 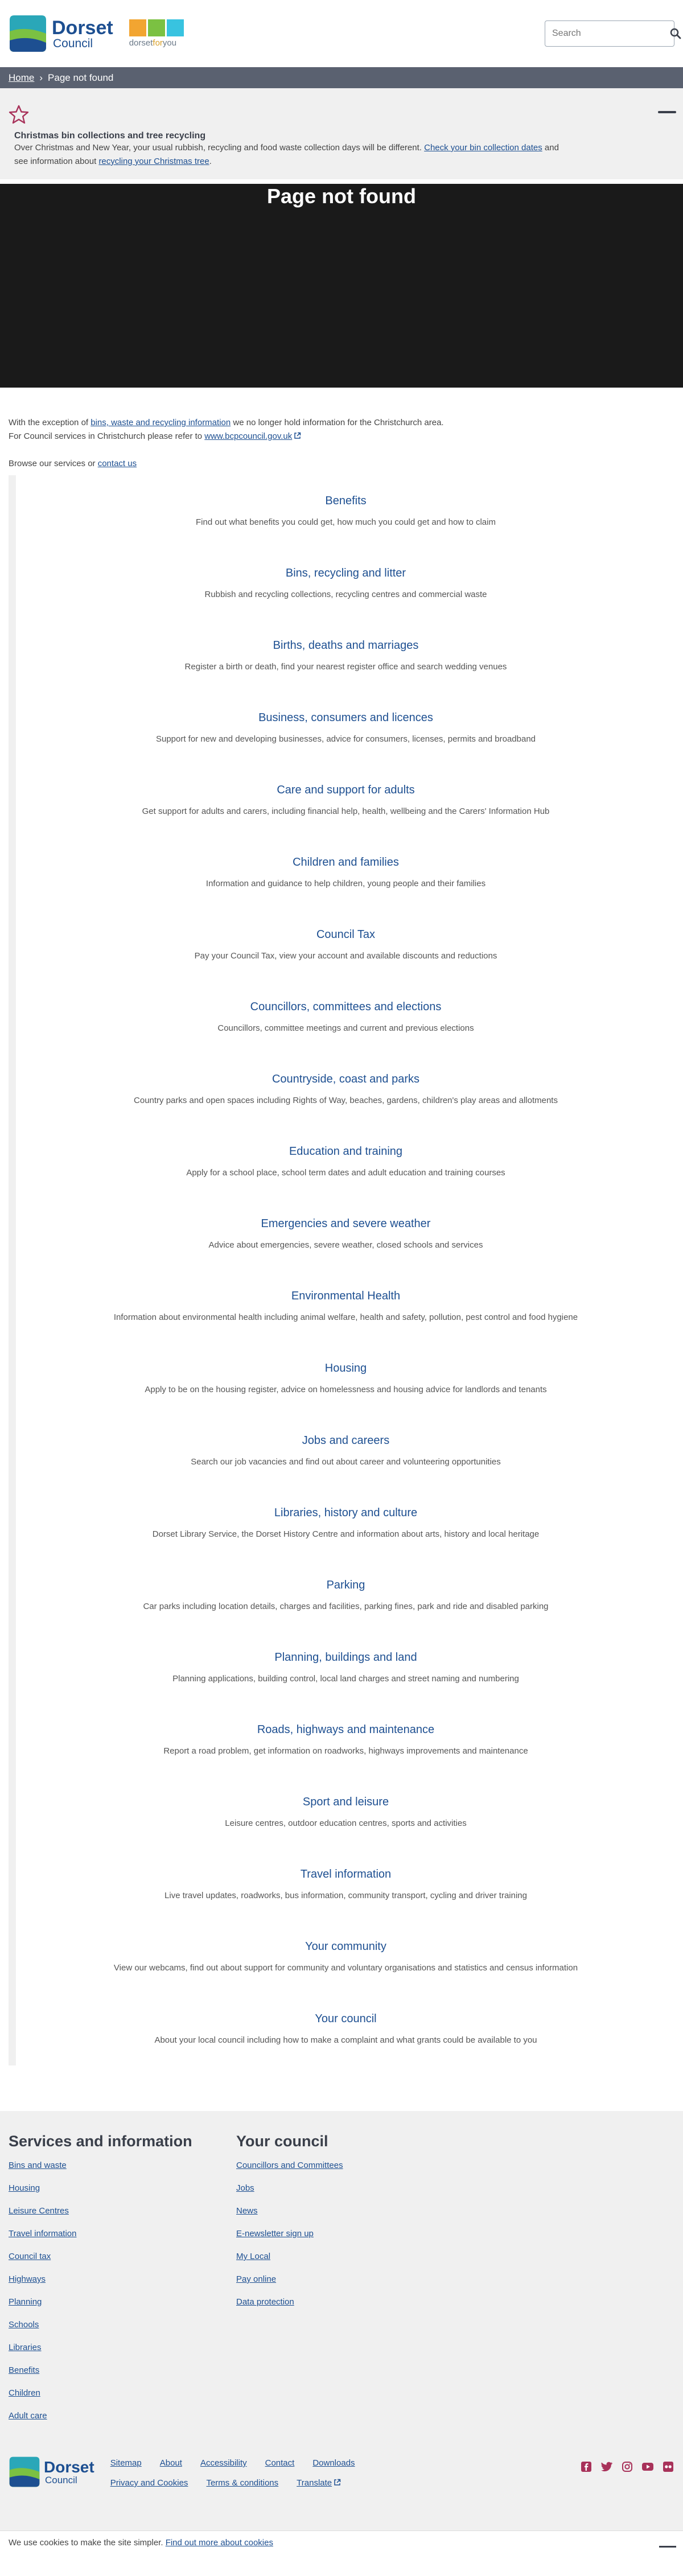 What do you see at coordinates (290, 2165) in the screenshot?
I see `footer-council-link: Councillors and Committees` at bounding box center [290, 2165].